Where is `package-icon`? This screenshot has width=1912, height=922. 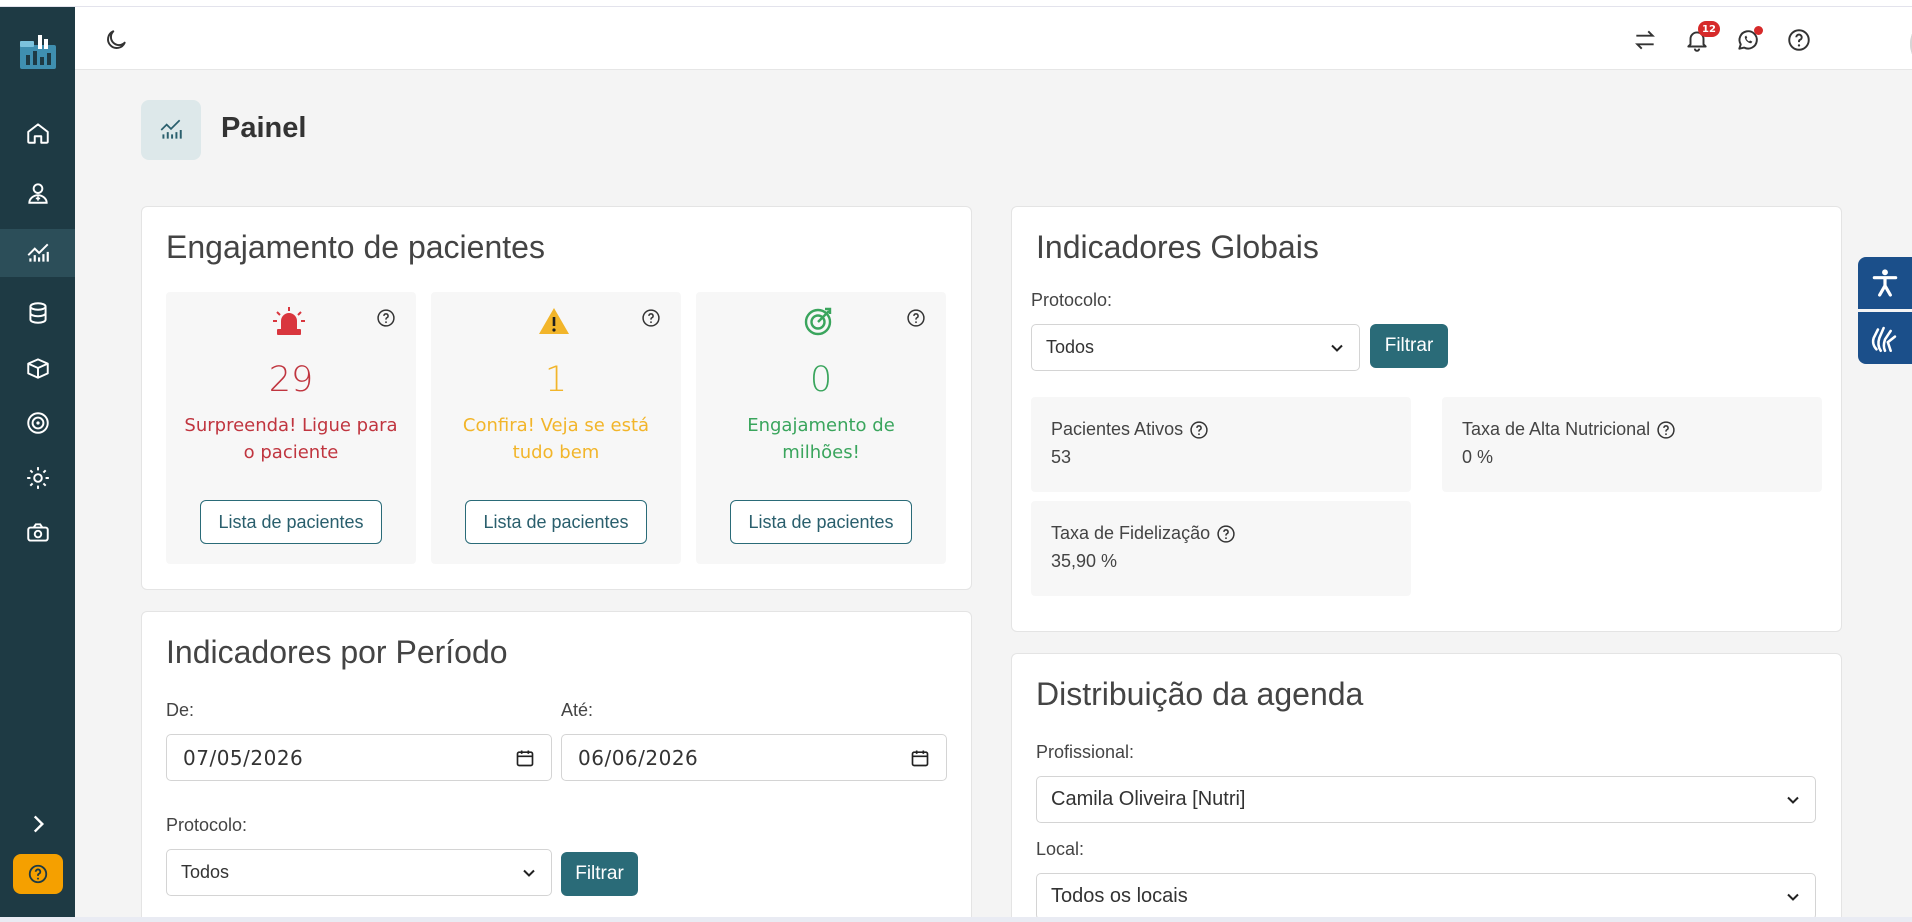 package-icon is located at coordinates (37, 368).